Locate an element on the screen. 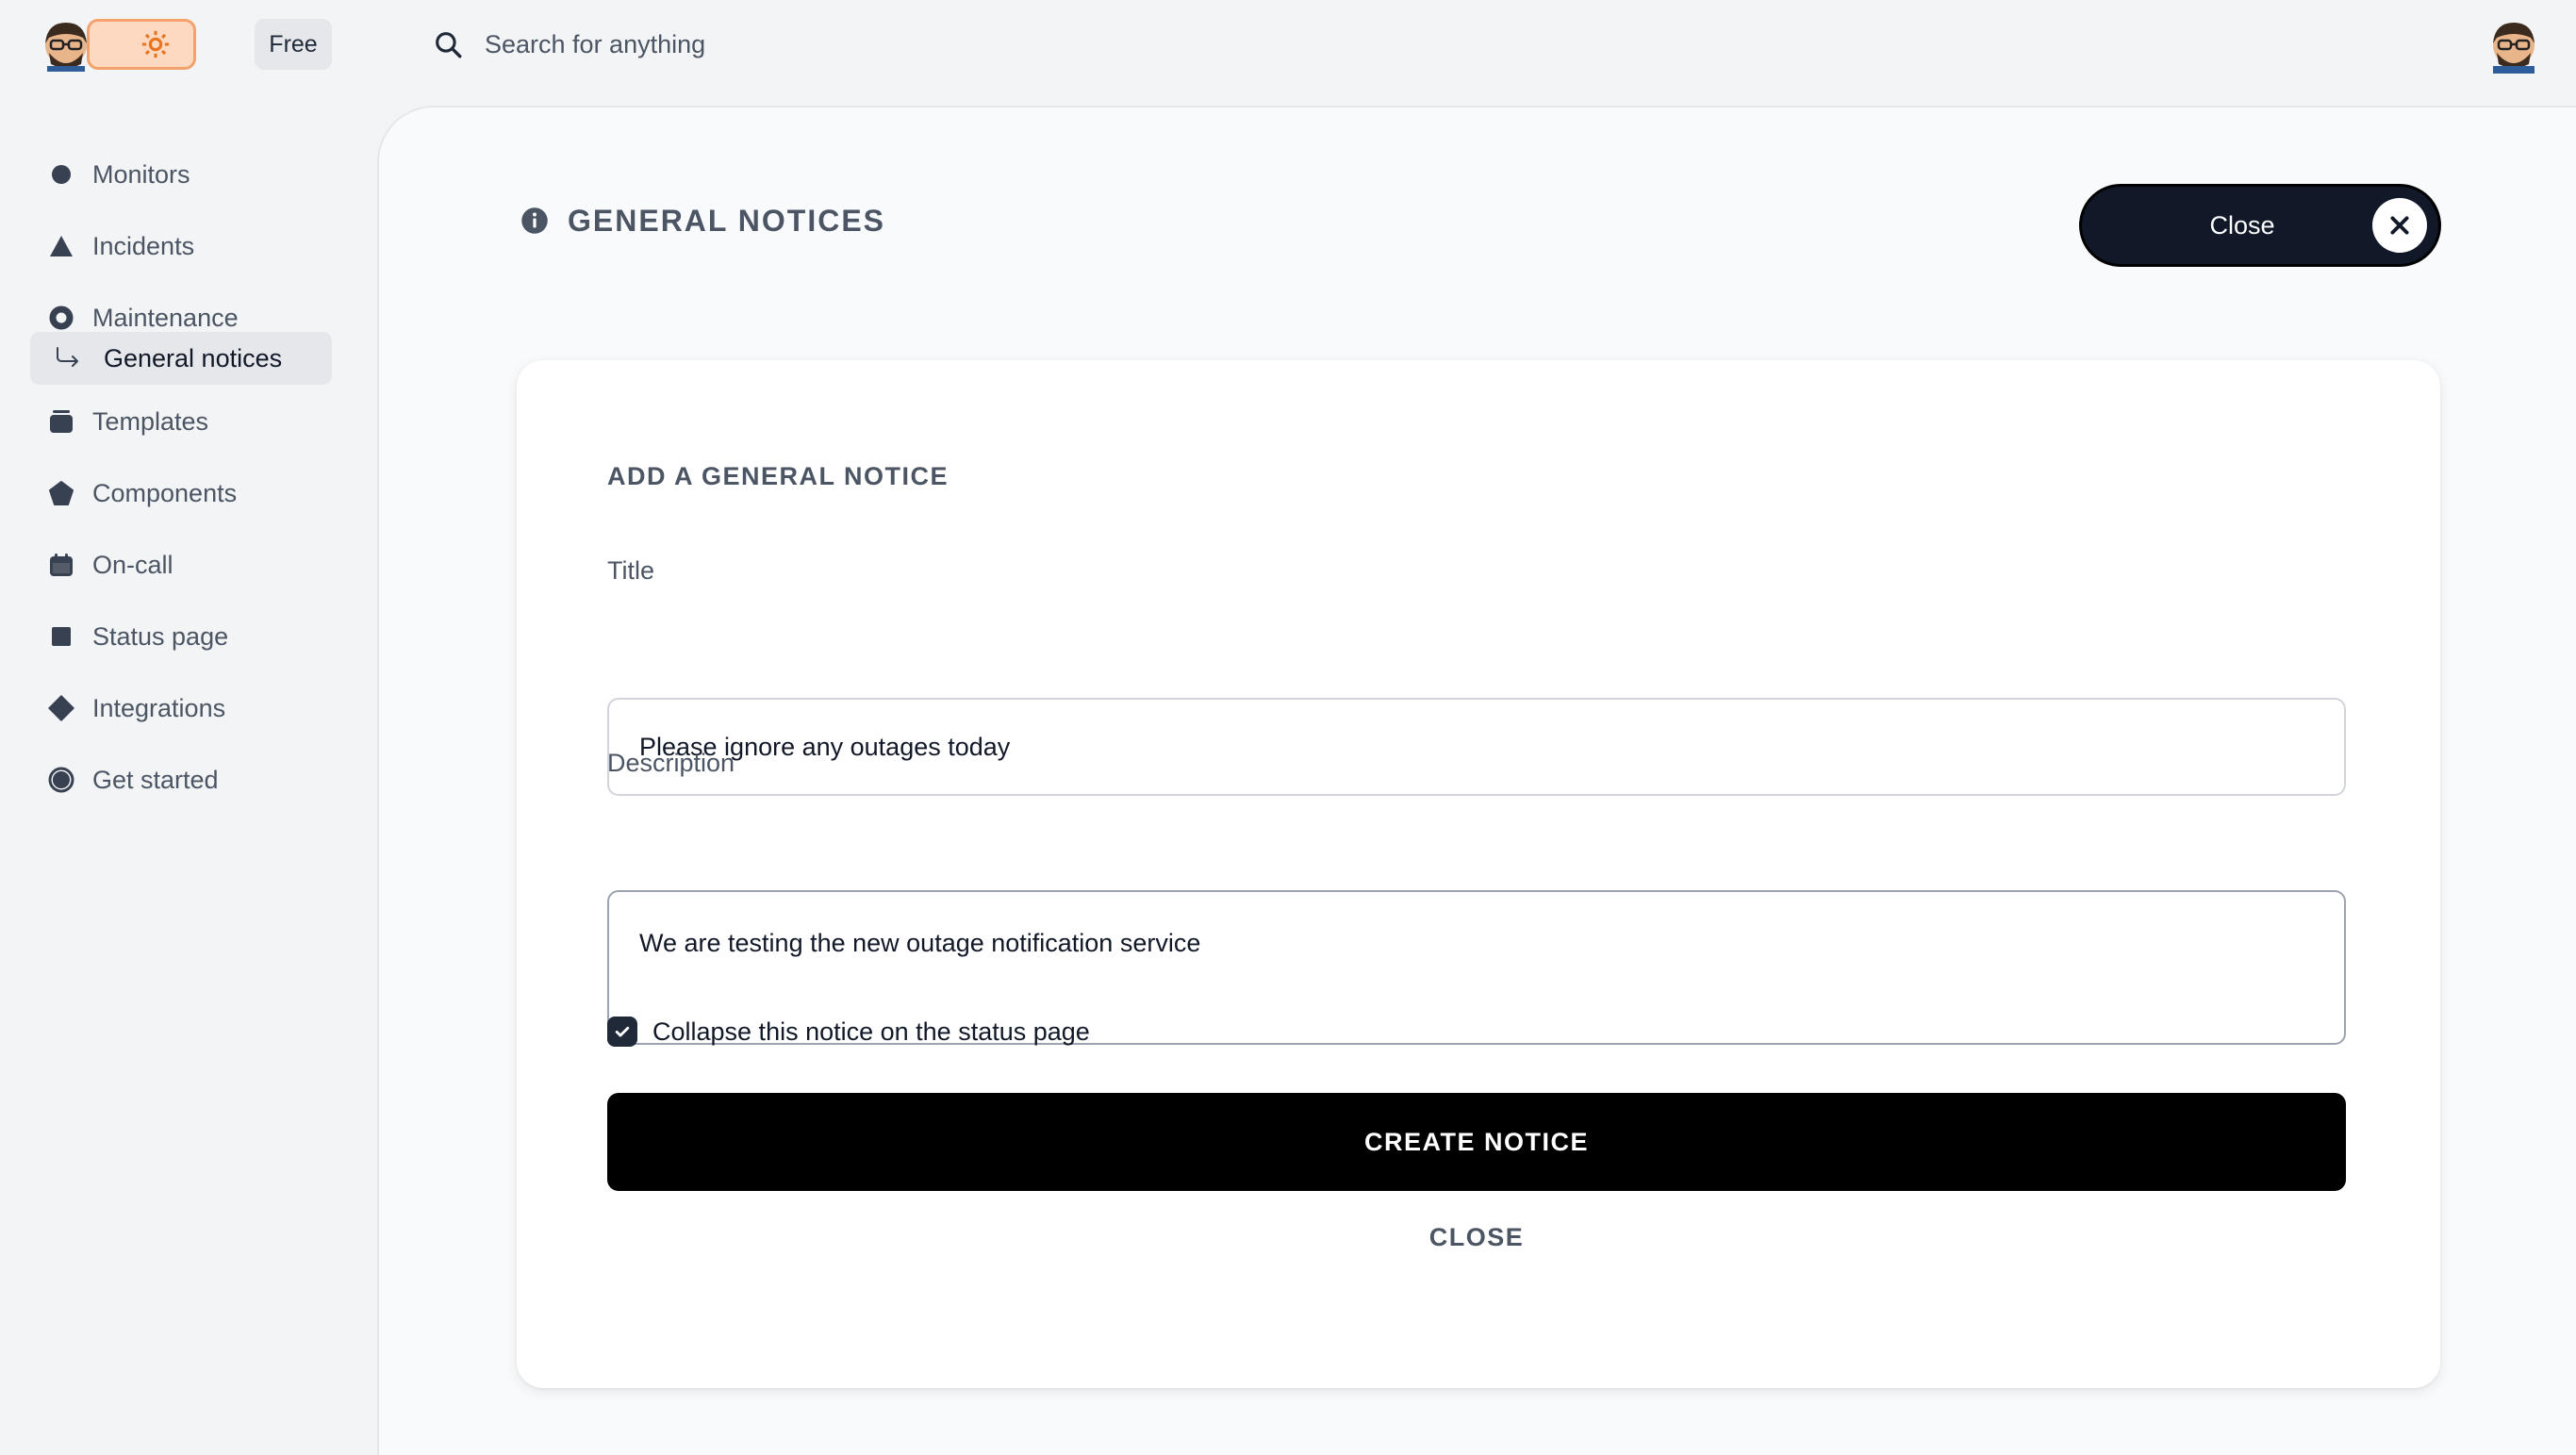  check-icon is located at coordinates (622, 1031).